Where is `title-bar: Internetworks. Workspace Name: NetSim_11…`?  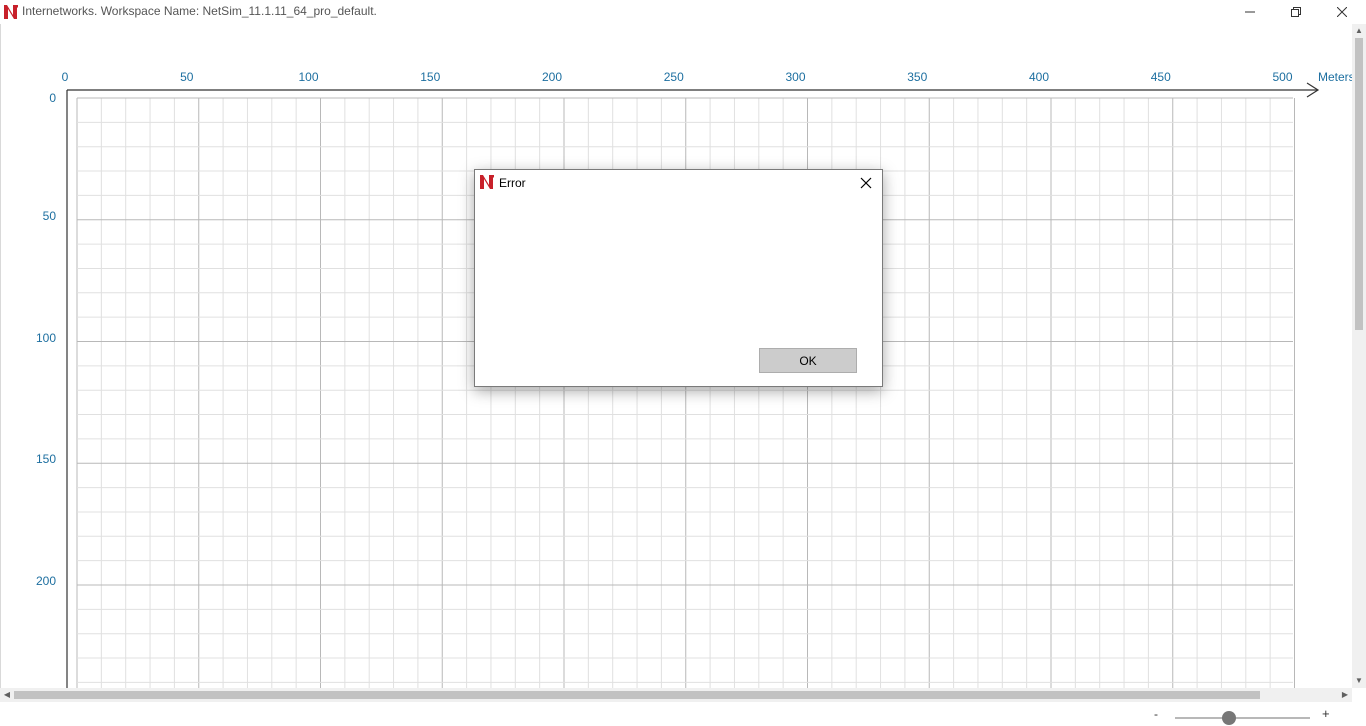
title-bar: Internetworks. Workspace Name: NetSim_11… is located at coordinates (683, 12).